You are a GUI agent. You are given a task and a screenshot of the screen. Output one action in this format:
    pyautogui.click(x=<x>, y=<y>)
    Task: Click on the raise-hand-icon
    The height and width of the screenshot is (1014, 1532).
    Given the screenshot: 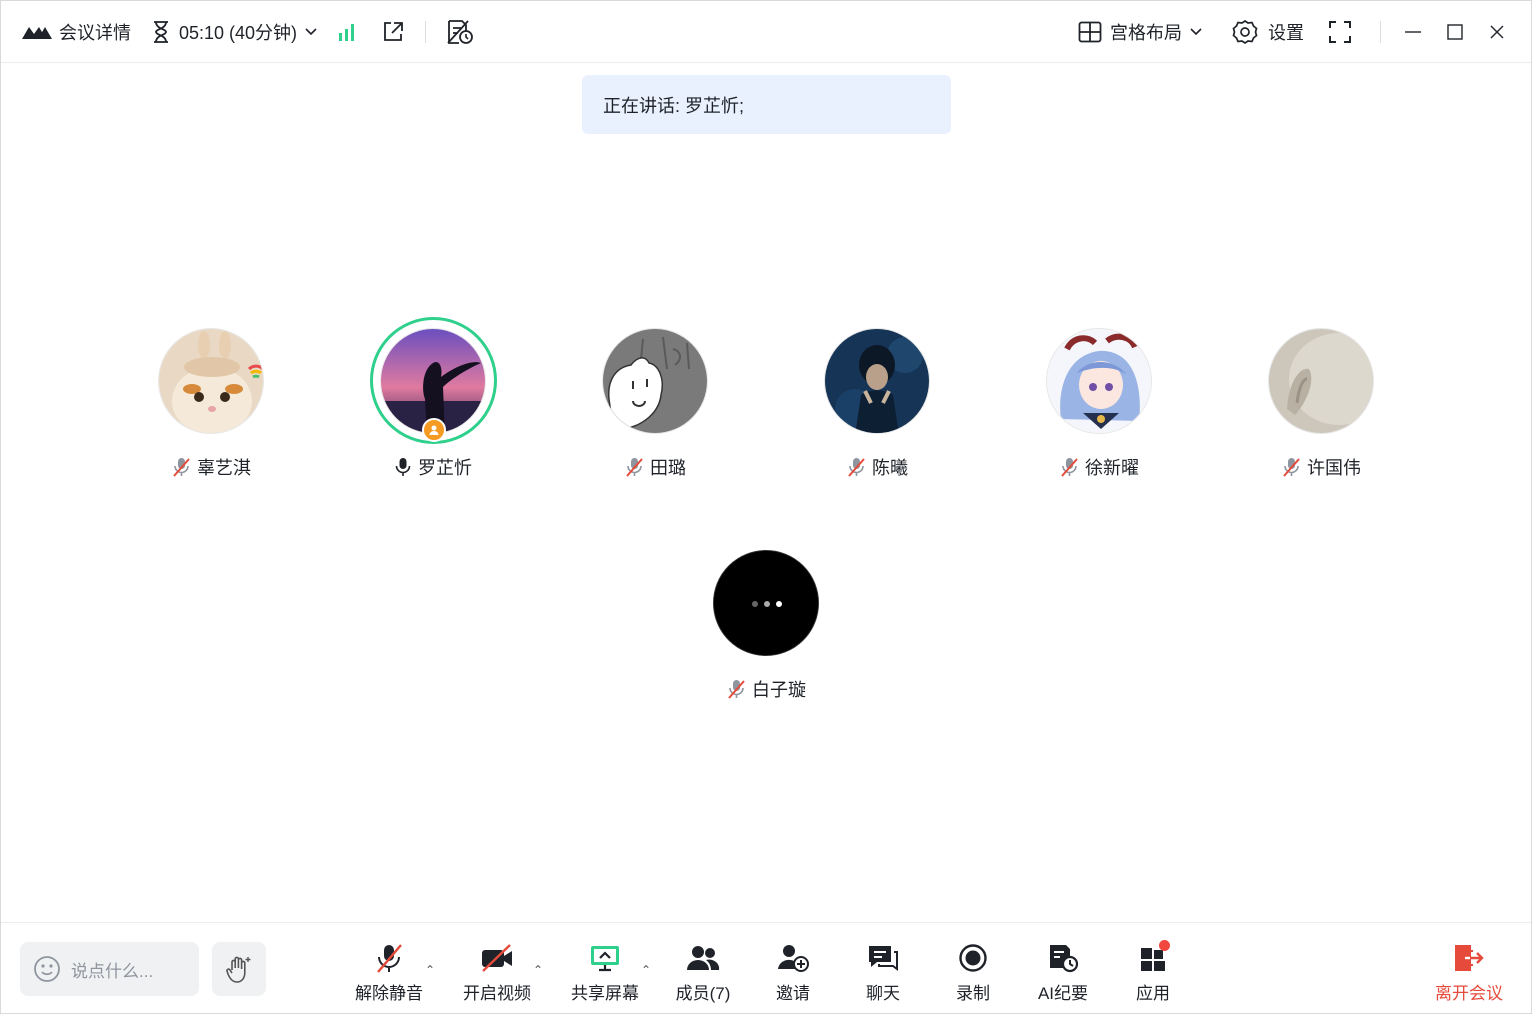 What is the action you would take?
    pyautogui.click(x=239, y=969)
    